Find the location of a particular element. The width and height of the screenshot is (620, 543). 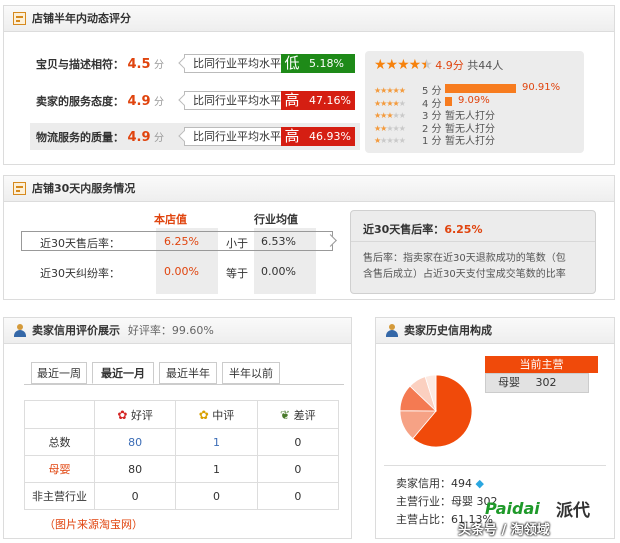

table-row: 总数 80 1 0 is located at coordinates (182, 442).